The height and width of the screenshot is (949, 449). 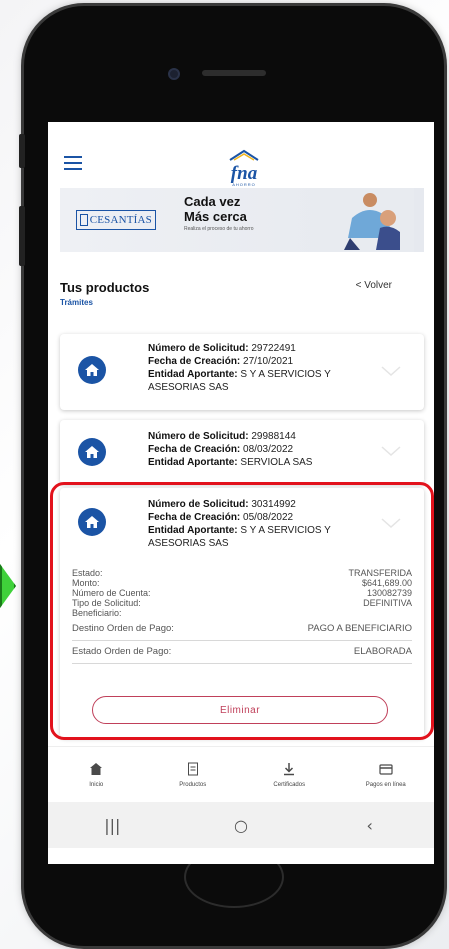 What do you see at coordinates (273, 348) in the screenshot?
I see `numero-value: 29722491` at bounding box center [273, 348].